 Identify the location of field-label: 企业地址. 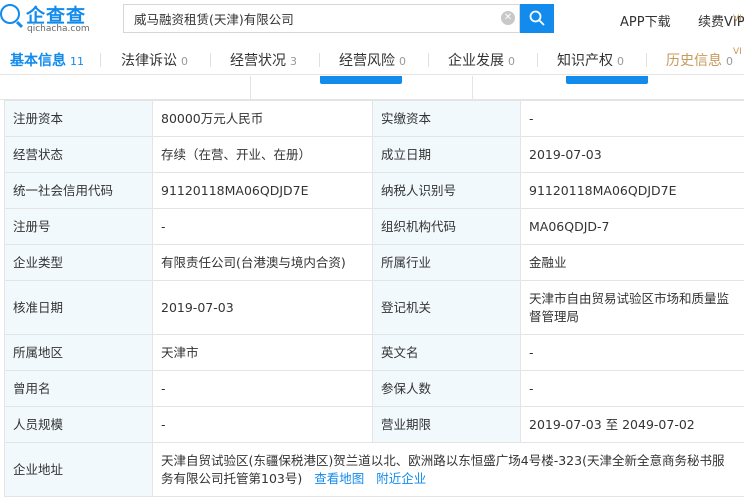
(78, 469).